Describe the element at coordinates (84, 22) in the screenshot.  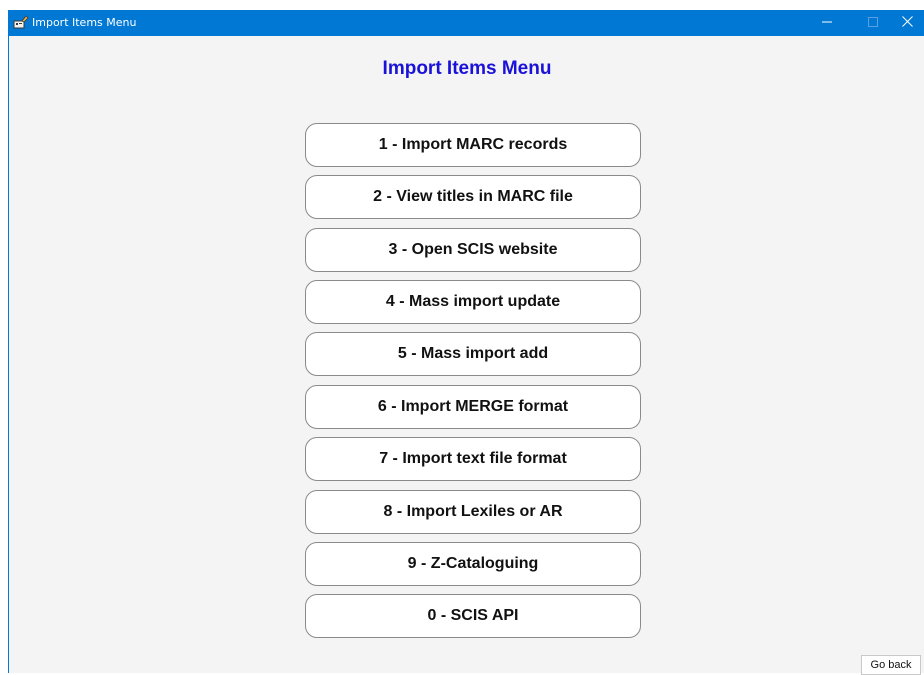
I see `window-title: Import Items Menu` at that location.